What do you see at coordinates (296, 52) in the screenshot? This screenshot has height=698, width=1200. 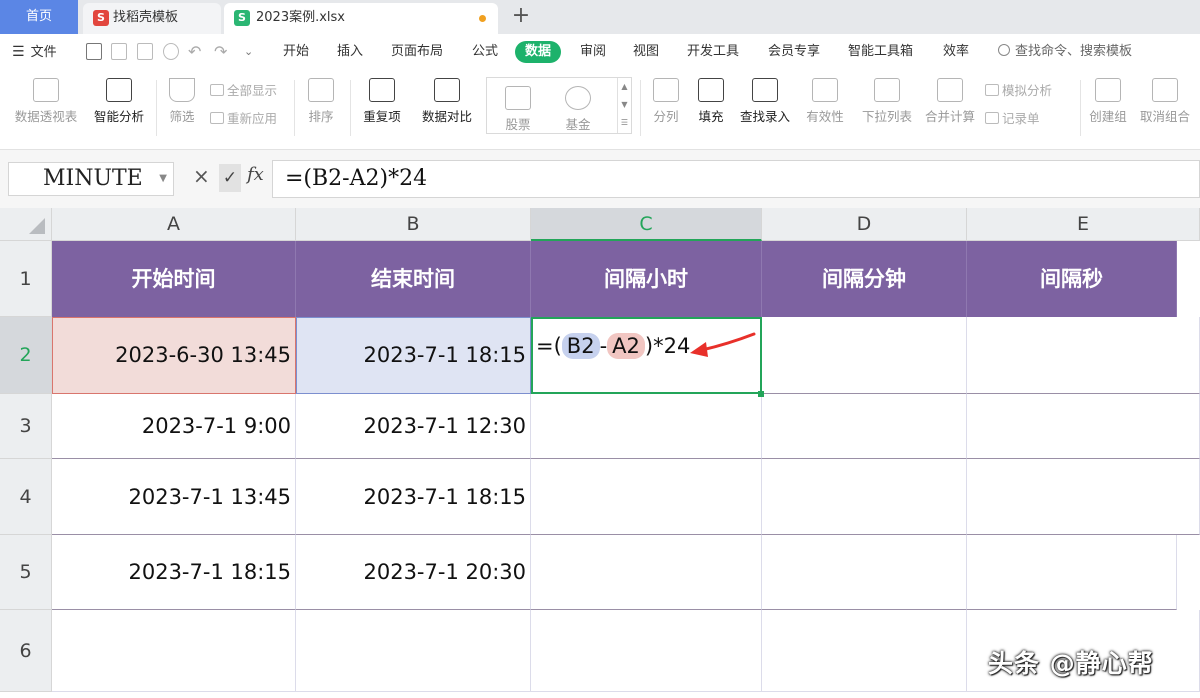 I see `menu-tab-start: 开始` at bounding box center [296, 52].